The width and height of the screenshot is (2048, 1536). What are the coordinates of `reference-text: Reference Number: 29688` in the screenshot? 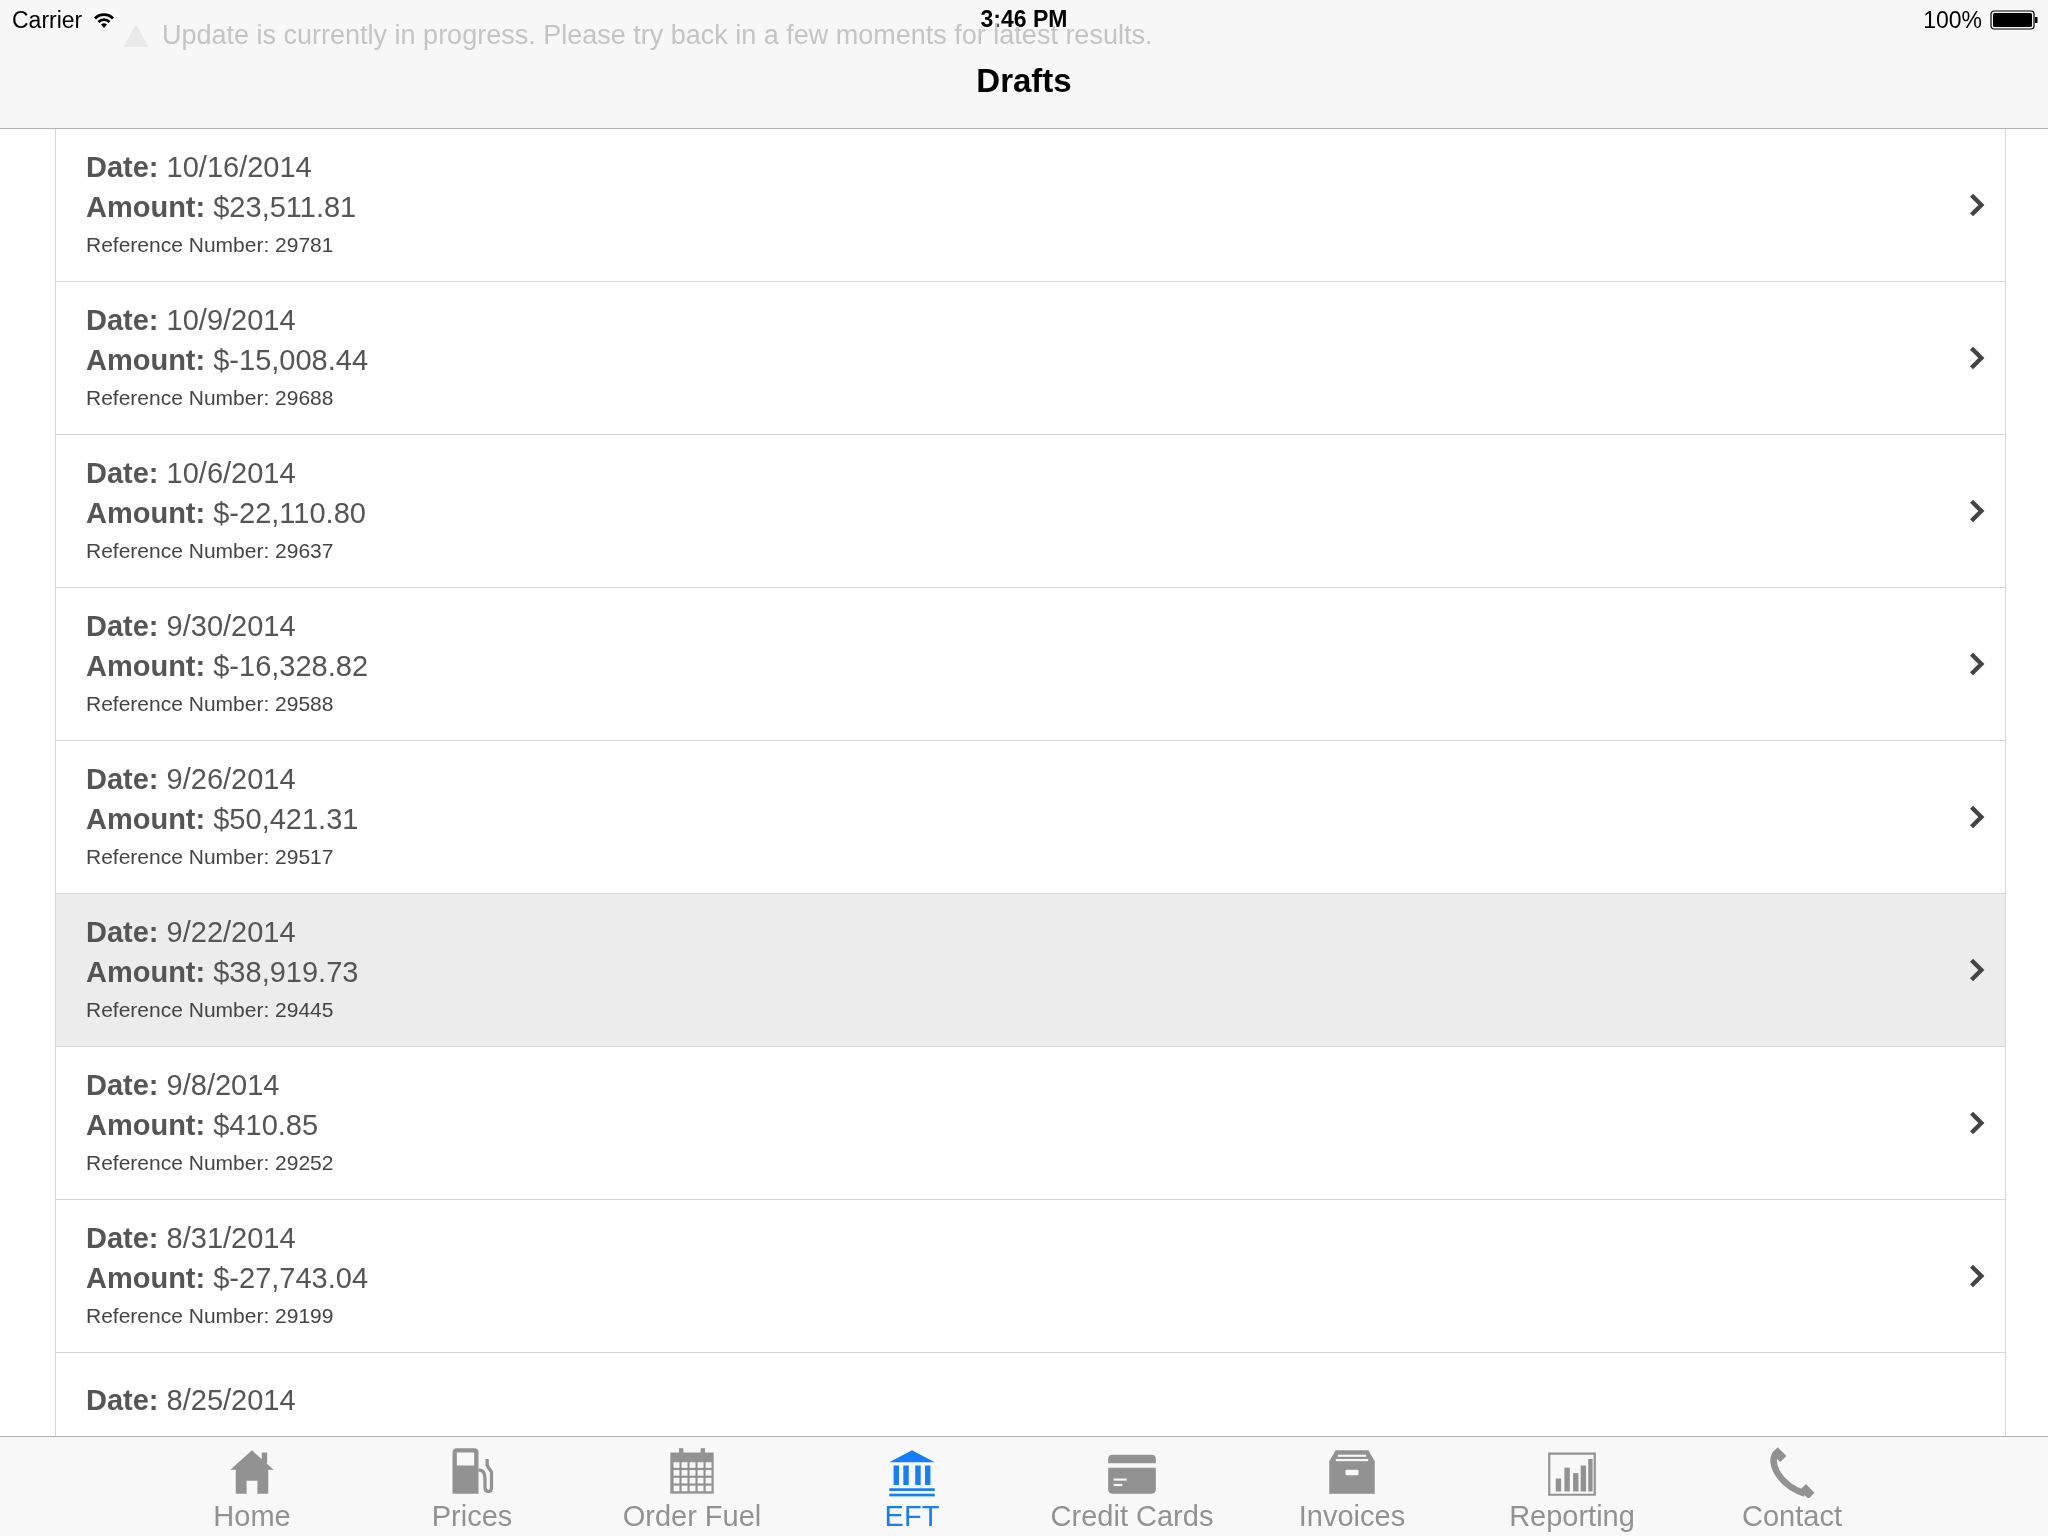 It's located at (210, 398).